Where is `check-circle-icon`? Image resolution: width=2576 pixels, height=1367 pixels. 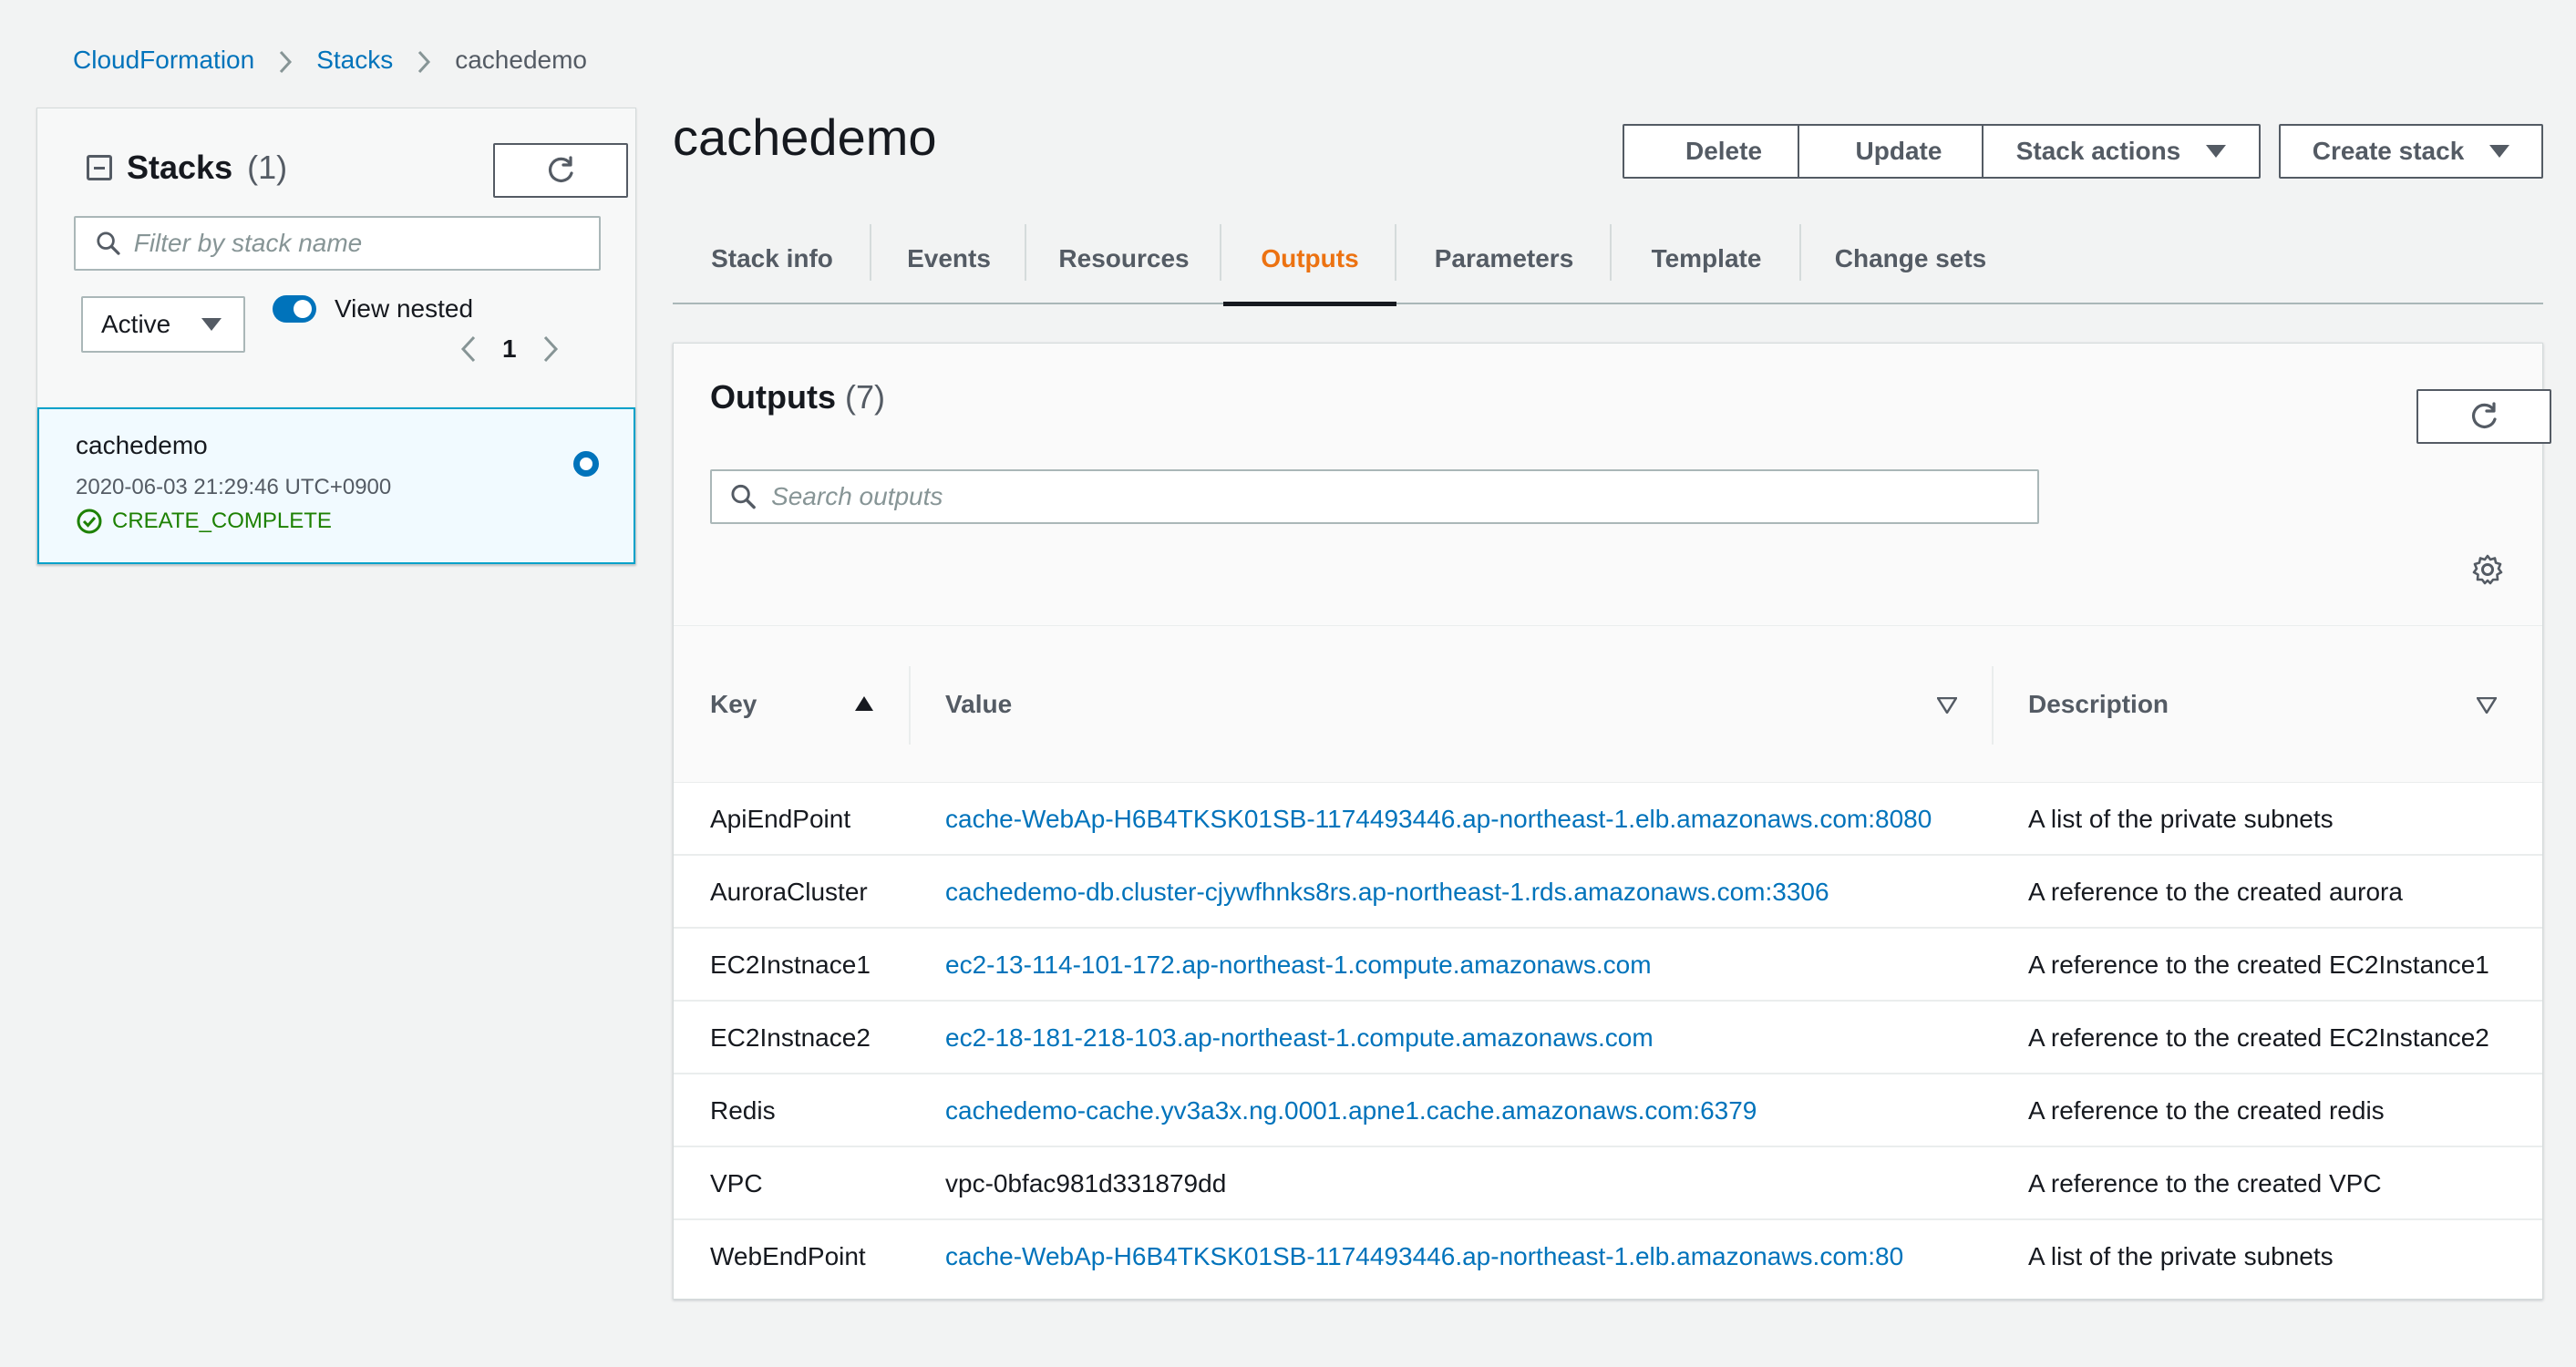 check-circle-icon is located at coordinates (89, 521).